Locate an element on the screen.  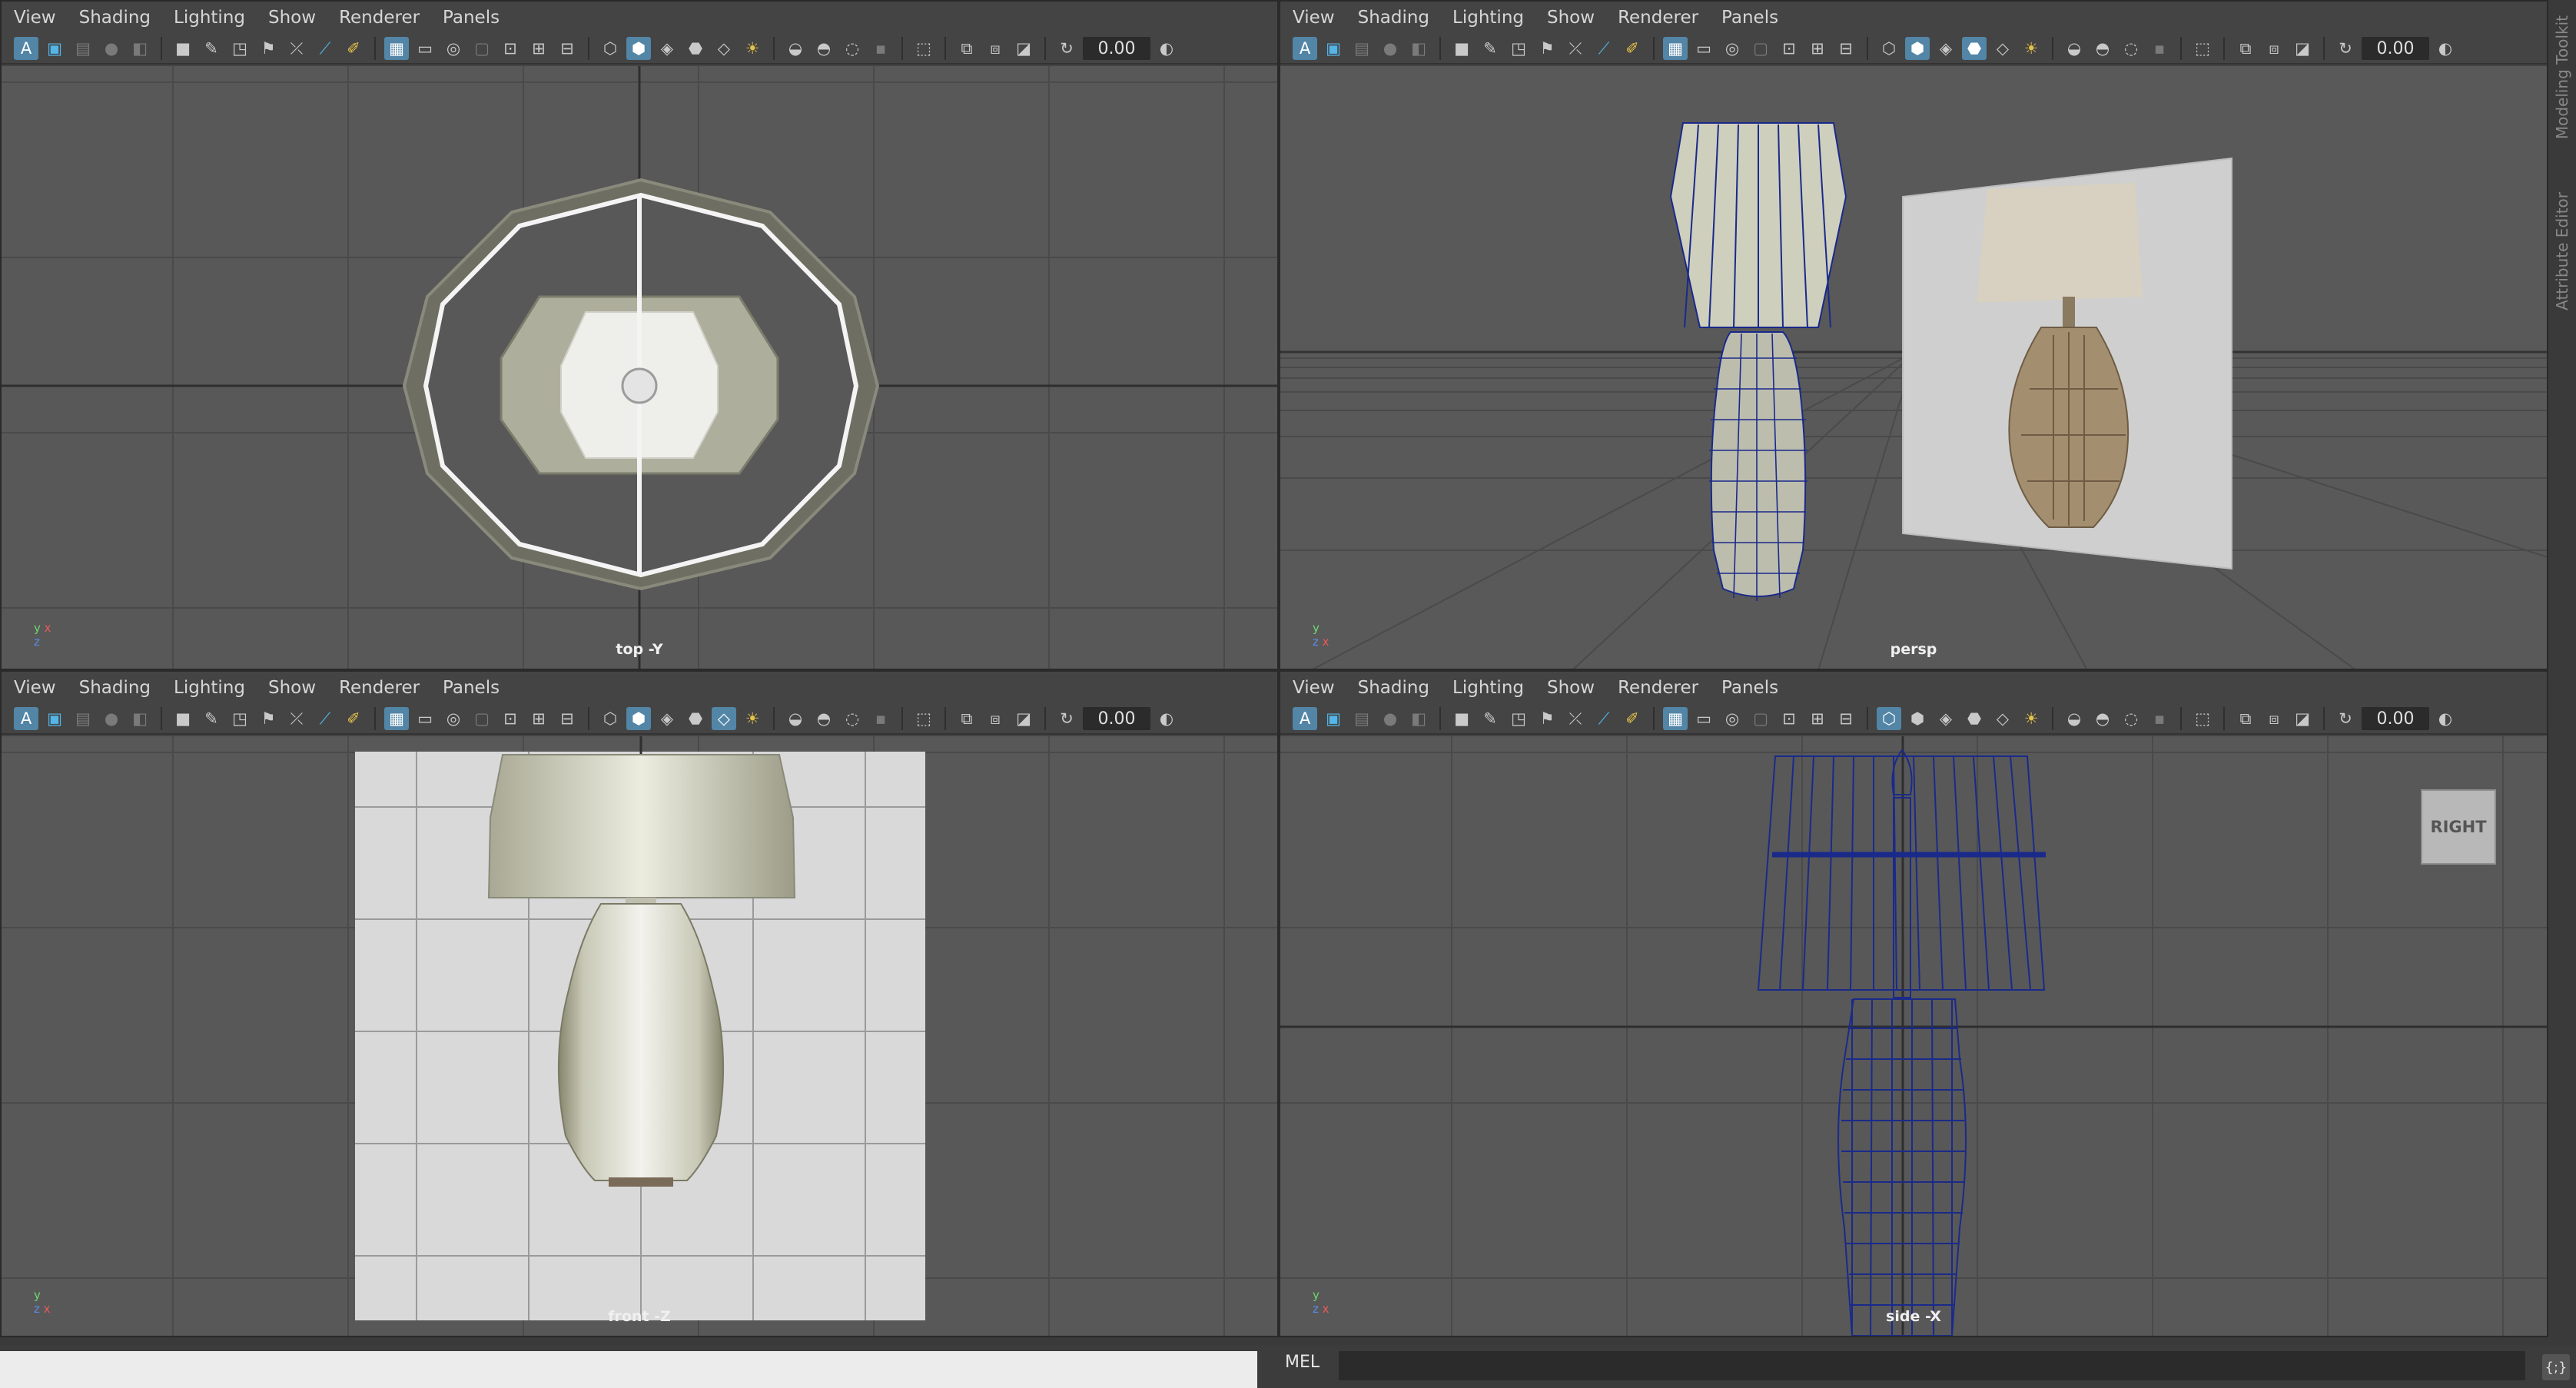
tab-attribute-editor: Attribute Editor is located at coordinates (2562, 251).